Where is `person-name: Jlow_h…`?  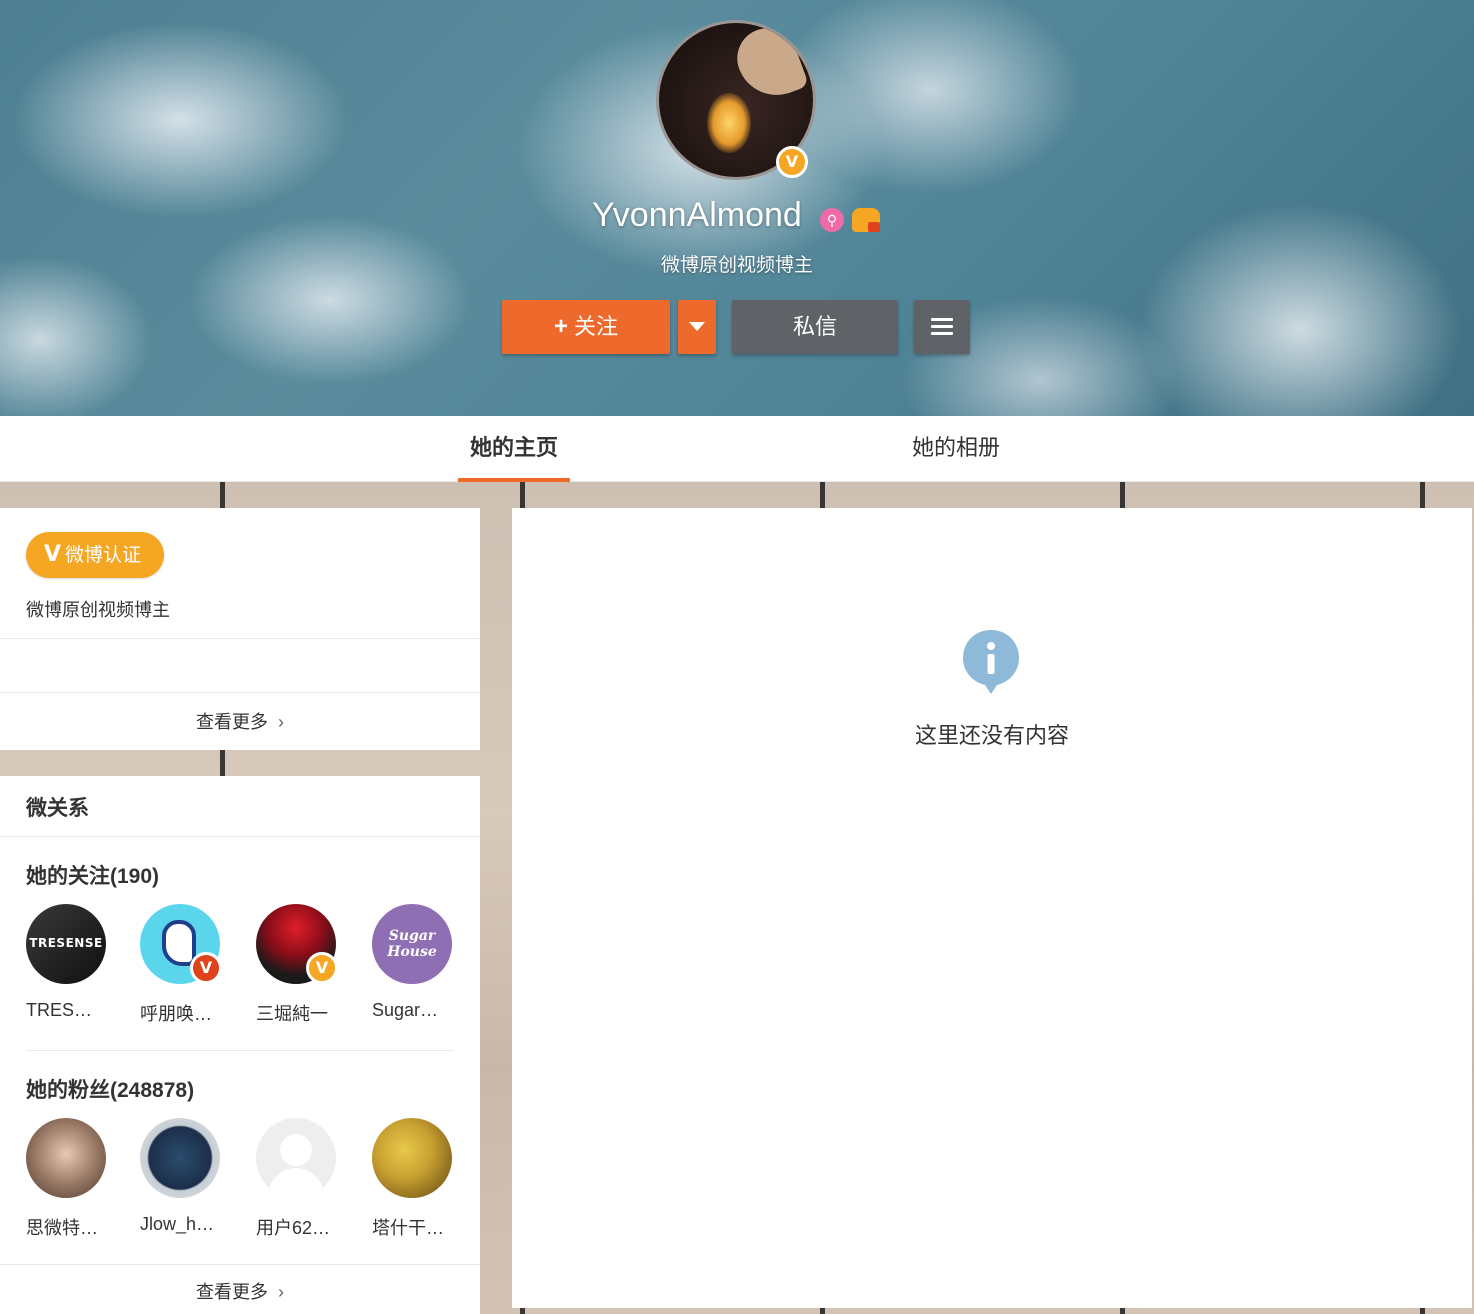
person-name: Jlow_h… is located at coordinates (177, 1224).